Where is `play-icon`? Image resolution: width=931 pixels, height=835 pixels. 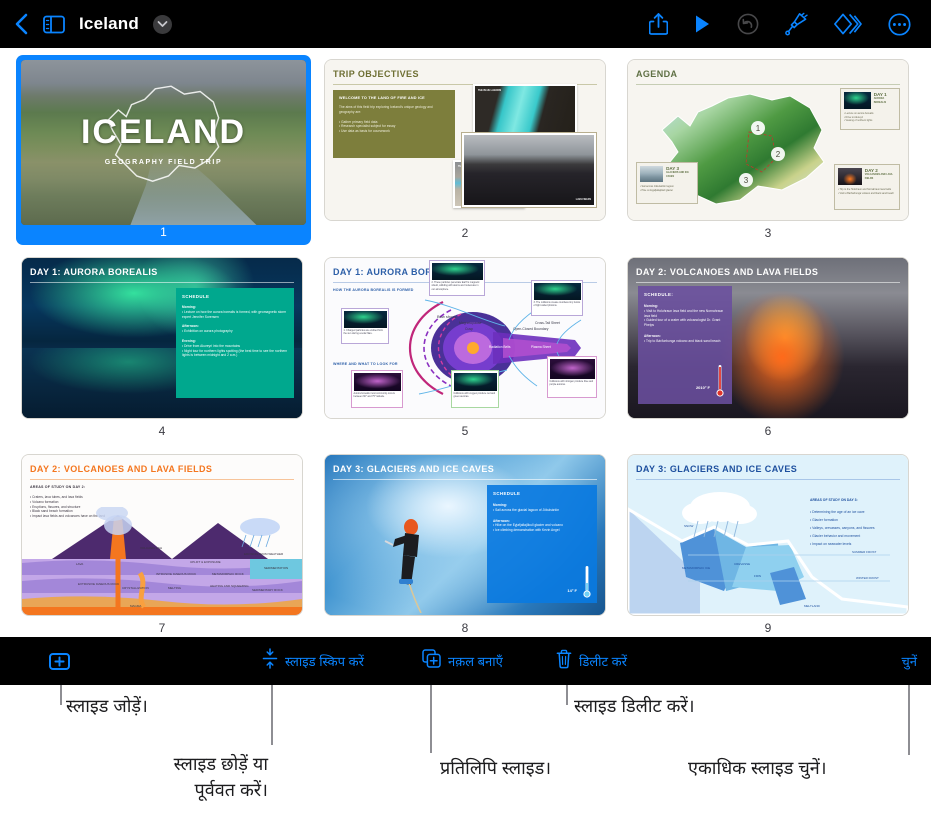 play-icon is located at coordinates (702, 24).